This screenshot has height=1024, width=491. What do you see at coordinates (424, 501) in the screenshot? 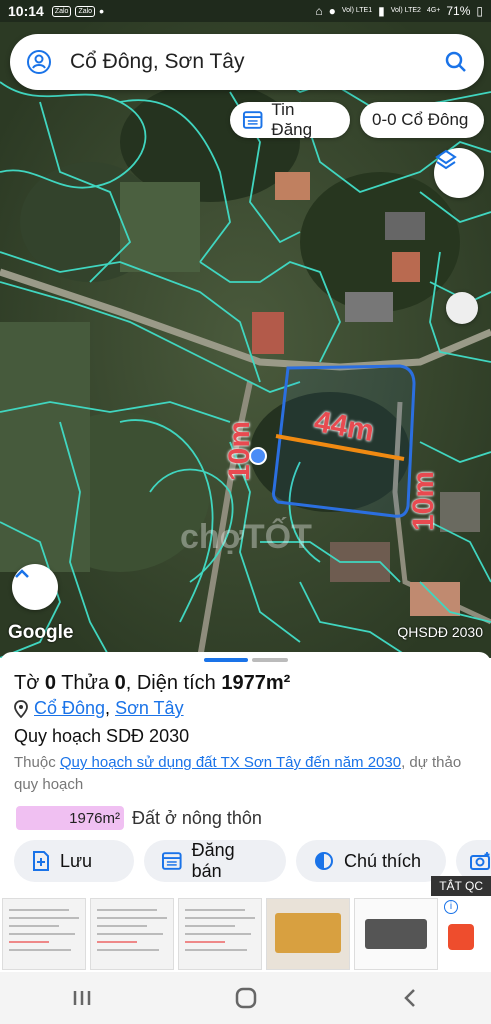
I see `dimension-label-right: 10m` at bounding box center [424, 501].